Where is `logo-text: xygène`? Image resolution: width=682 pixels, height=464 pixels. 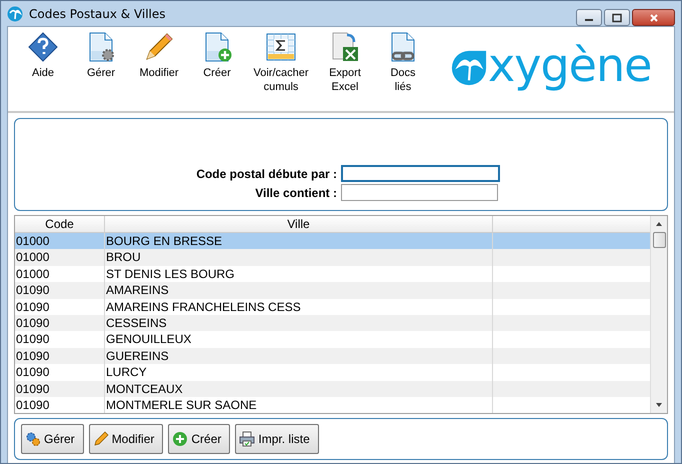 logo-text: xygène is located at coordinates (570, 65).